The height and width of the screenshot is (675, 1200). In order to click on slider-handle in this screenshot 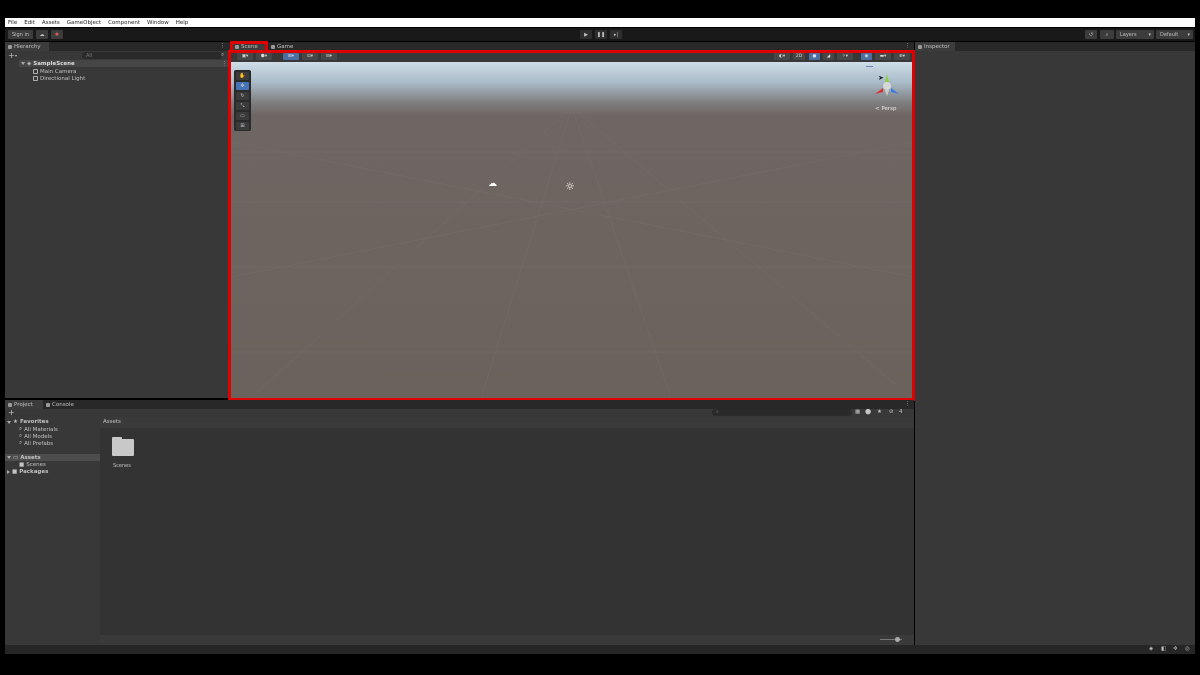, I will do `click(897, 639)`.